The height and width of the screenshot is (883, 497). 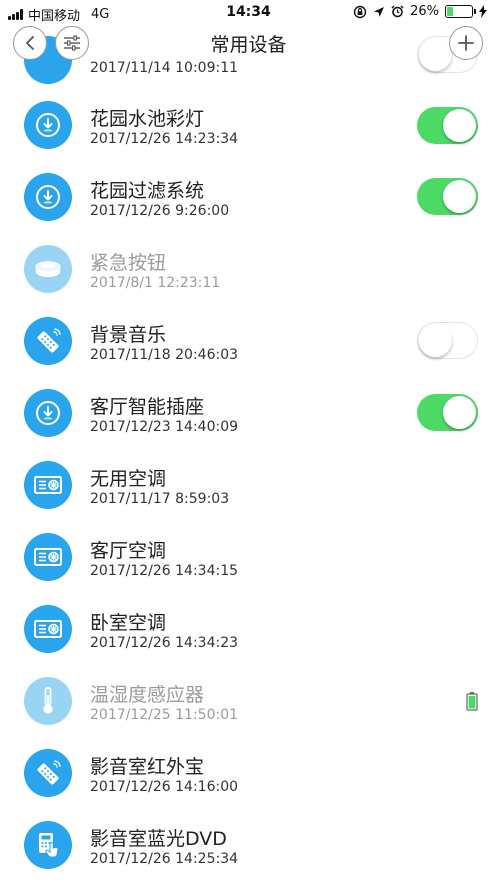 I want to click on add-device-button, so click(x=466, y=43).